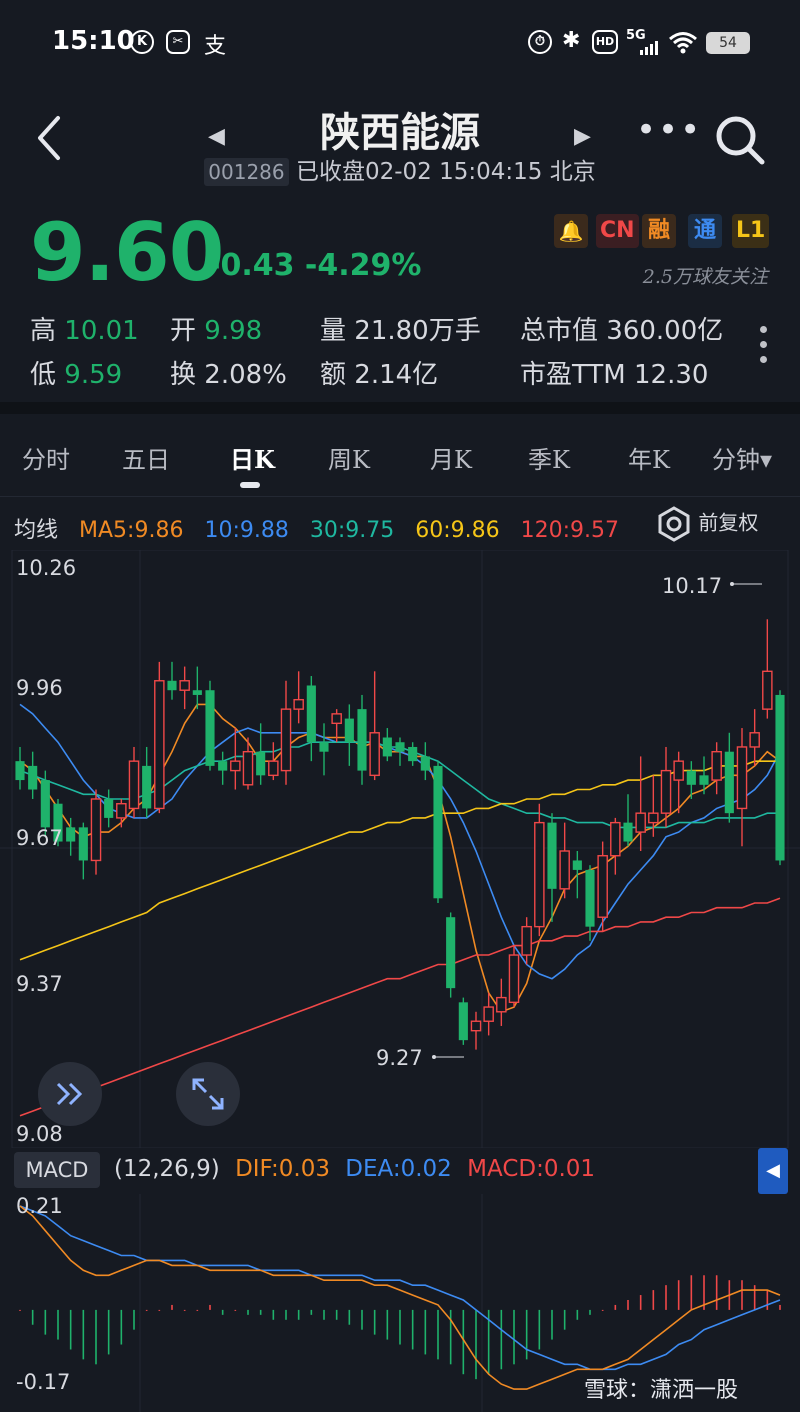  Describe the element at coordinates (246, 530) in the screenshot. I see `ma10-value: 10:9.88` at that location.